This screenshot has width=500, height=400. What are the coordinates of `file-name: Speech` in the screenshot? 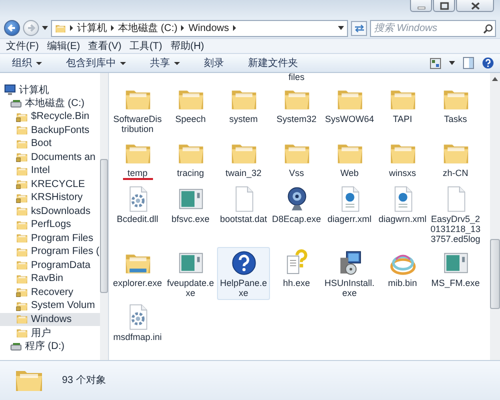 It's located at (190, 119).